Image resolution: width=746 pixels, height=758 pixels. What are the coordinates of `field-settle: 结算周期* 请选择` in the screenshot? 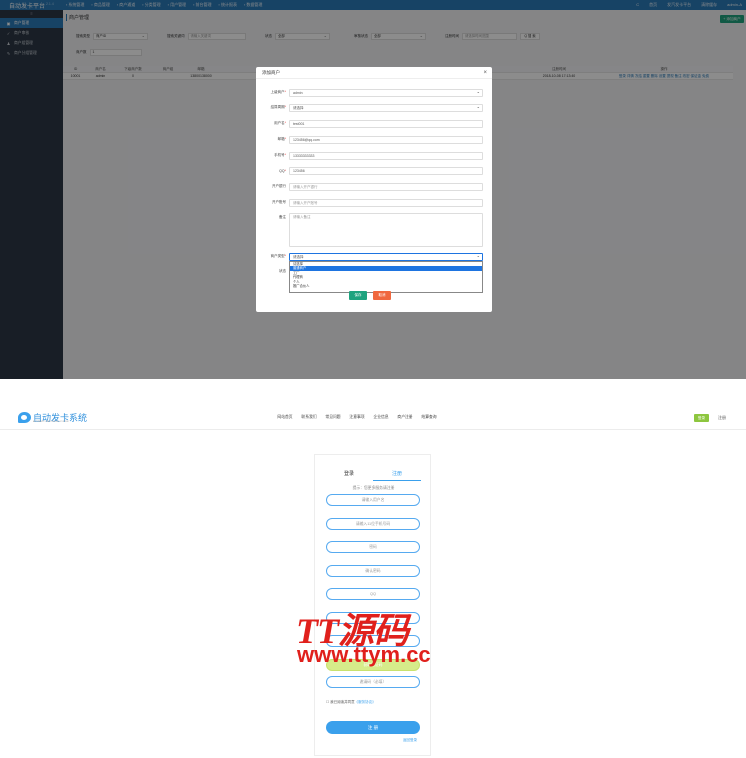 It's located at (374, 107).